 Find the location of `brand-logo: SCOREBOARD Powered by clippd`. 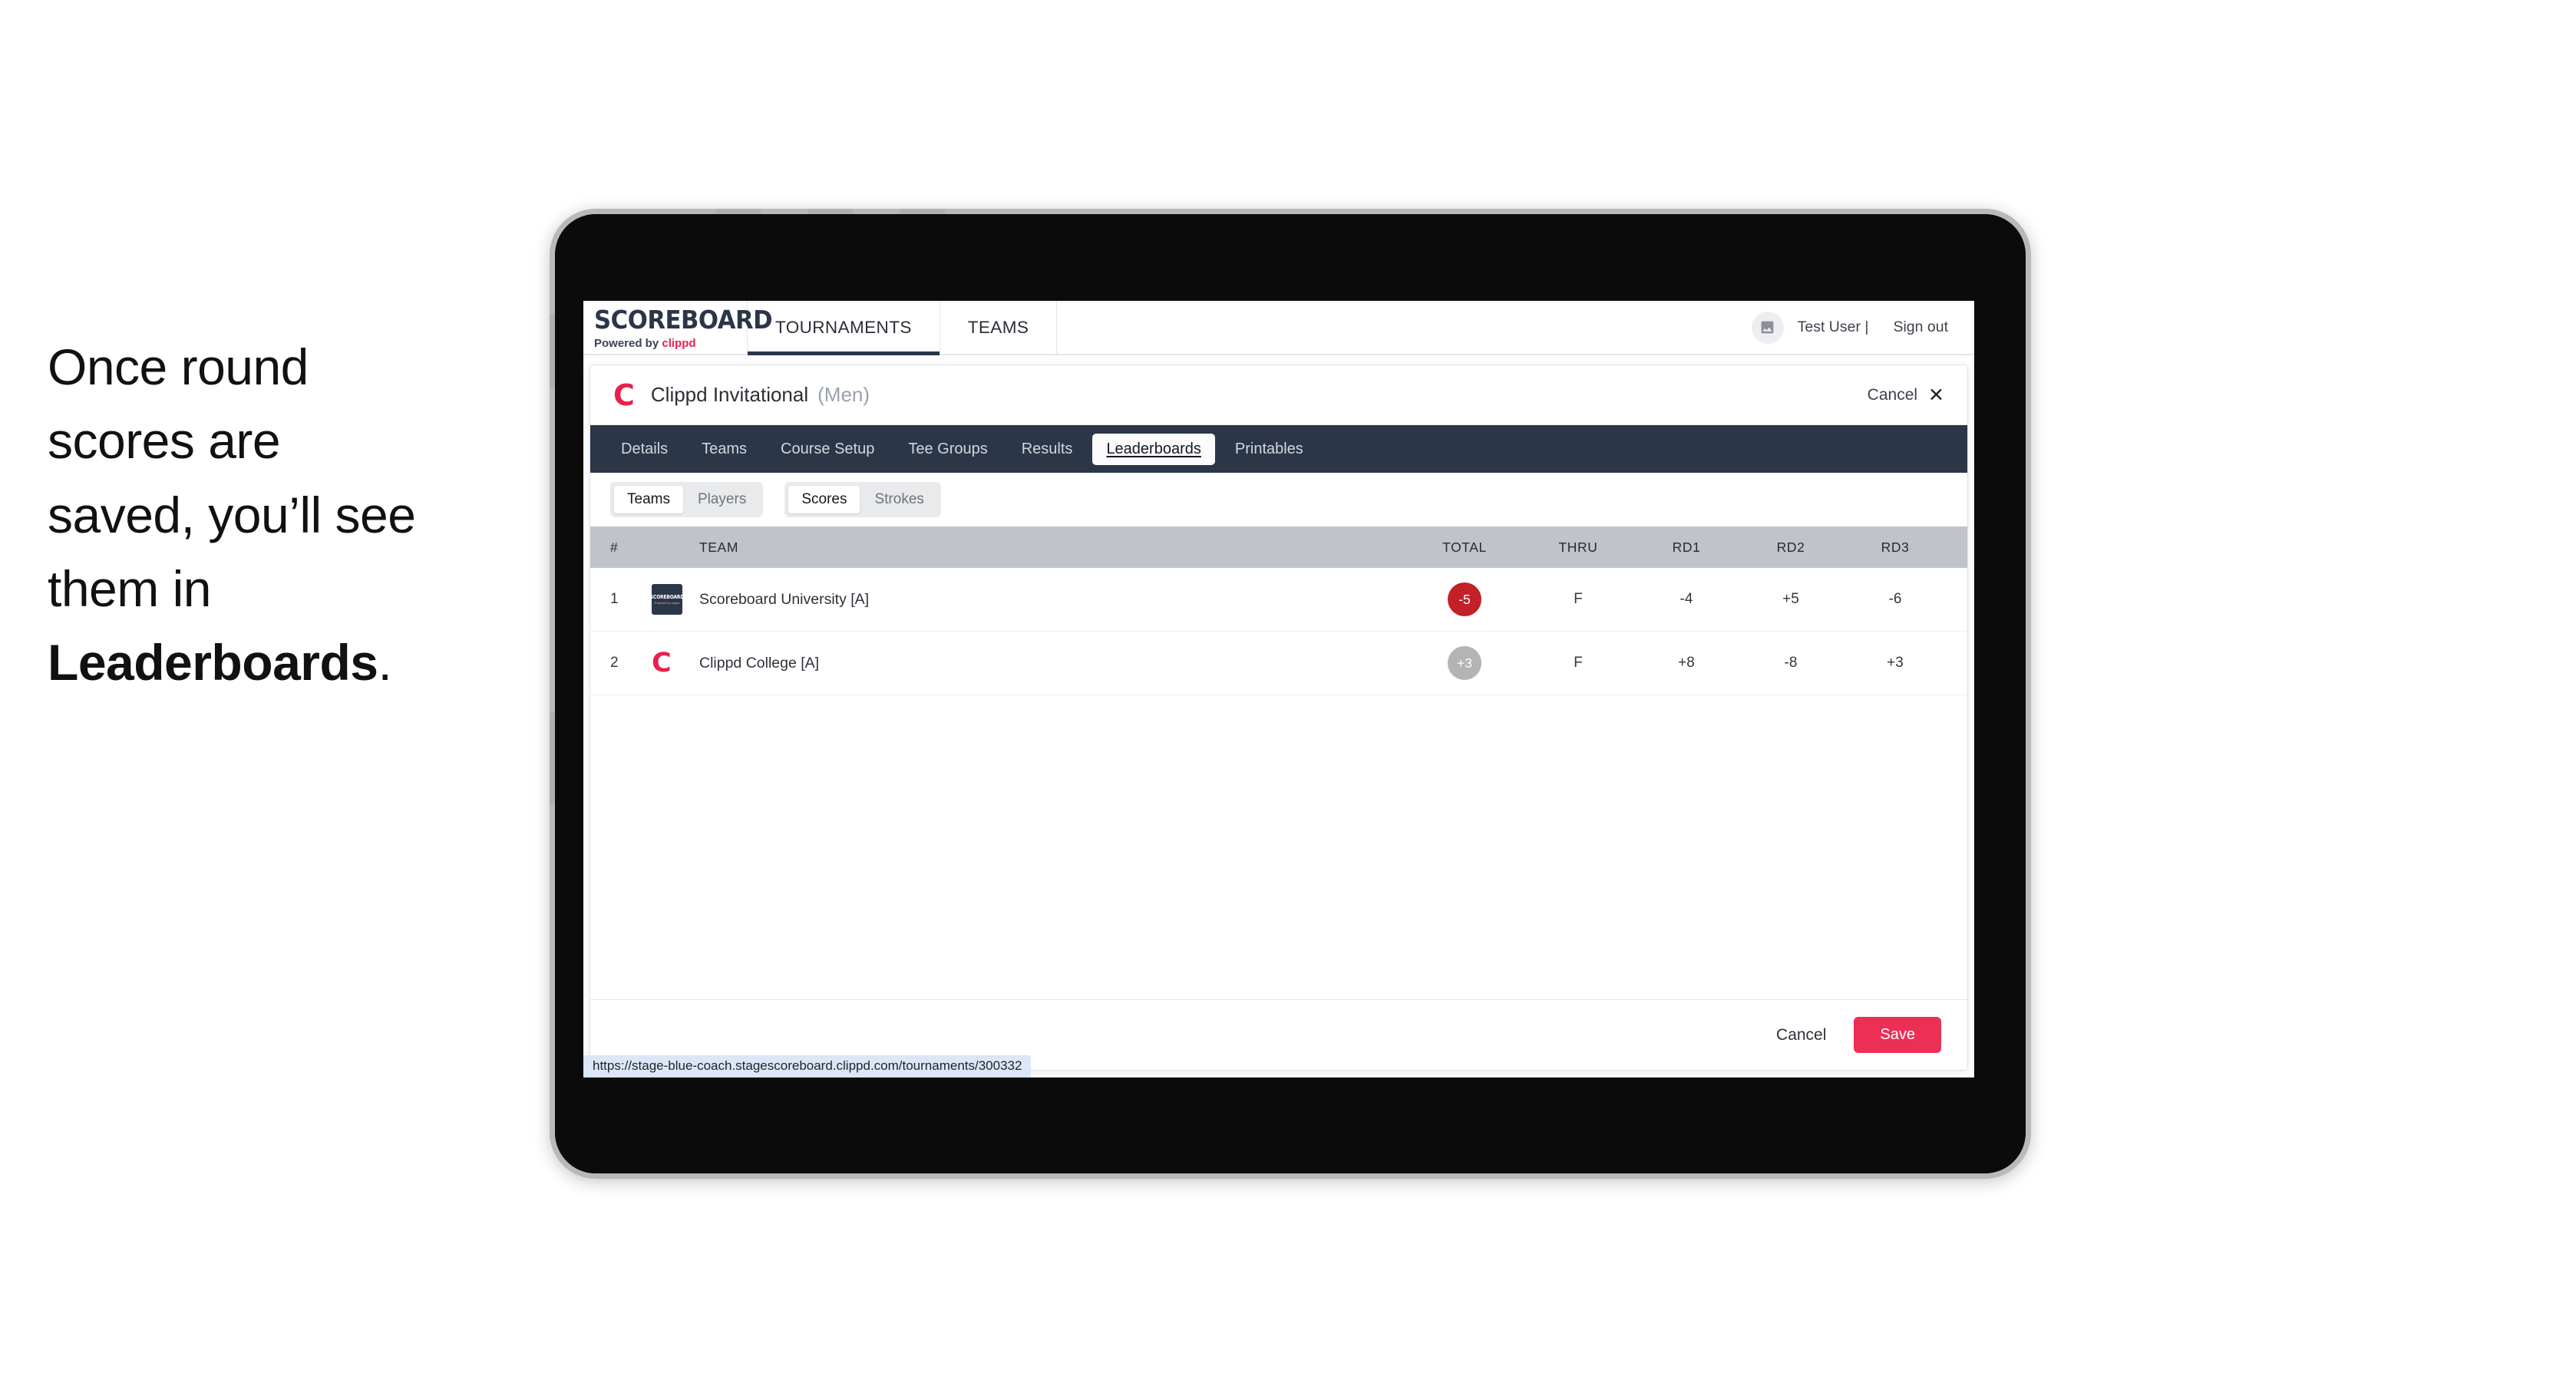

brand-logo: SCOREBOARD Powered by clippd is located at coordinates (678, 327).